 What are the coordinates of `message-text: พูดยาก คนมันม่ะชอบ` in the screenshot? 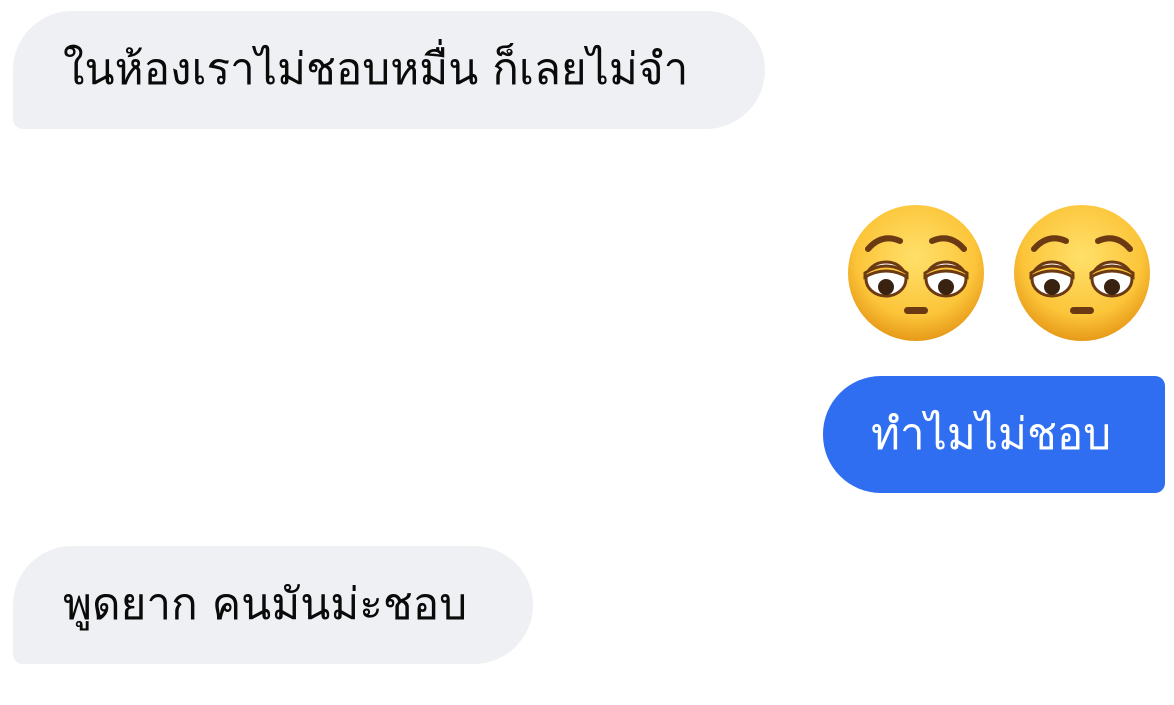 It's located at (265, 604).